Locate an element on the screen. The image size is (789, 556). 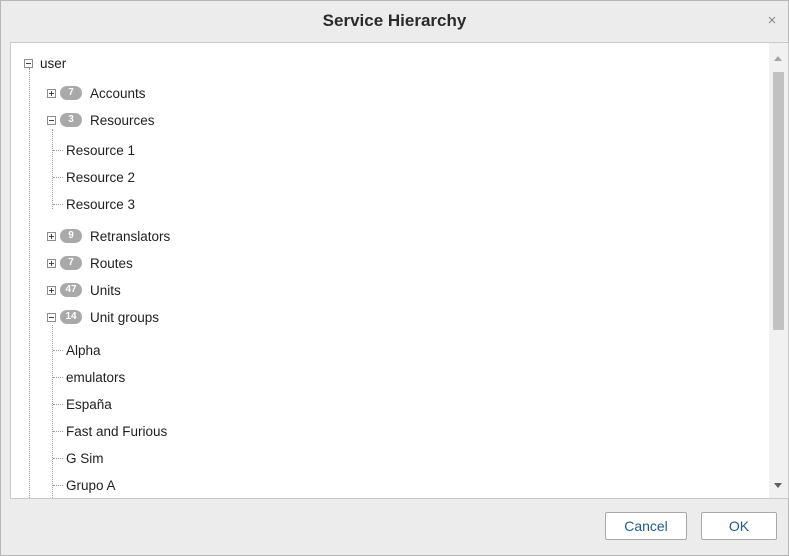
tree-leaf-label: G Sim is located at coordinates (85, 458).